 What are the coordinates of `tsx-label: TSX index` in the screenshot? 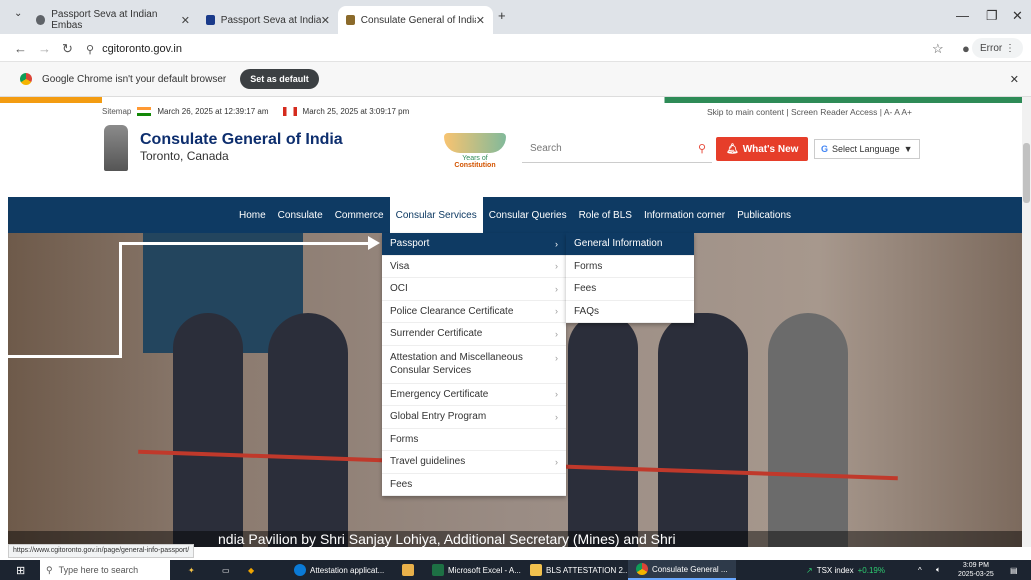 It's located at (835, 570).